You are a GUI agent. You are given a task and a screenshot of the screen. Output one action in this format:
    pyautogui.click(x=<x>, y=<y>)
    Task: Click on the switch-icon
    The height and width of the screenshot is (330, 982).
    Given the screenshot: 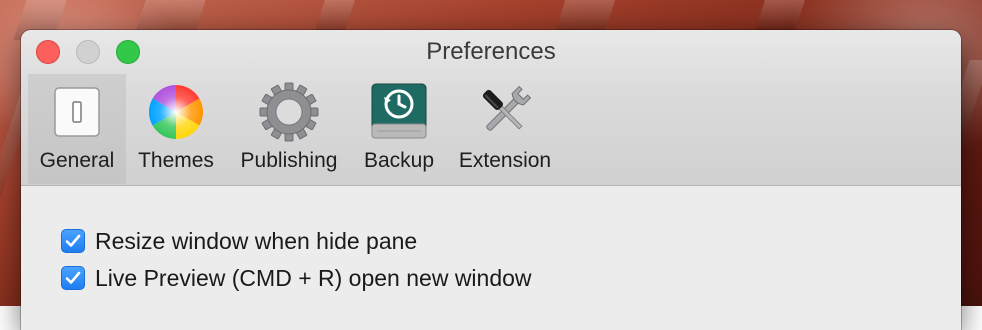 What is the action you would take?
    pyautogui.click(x=77, y=112)
    